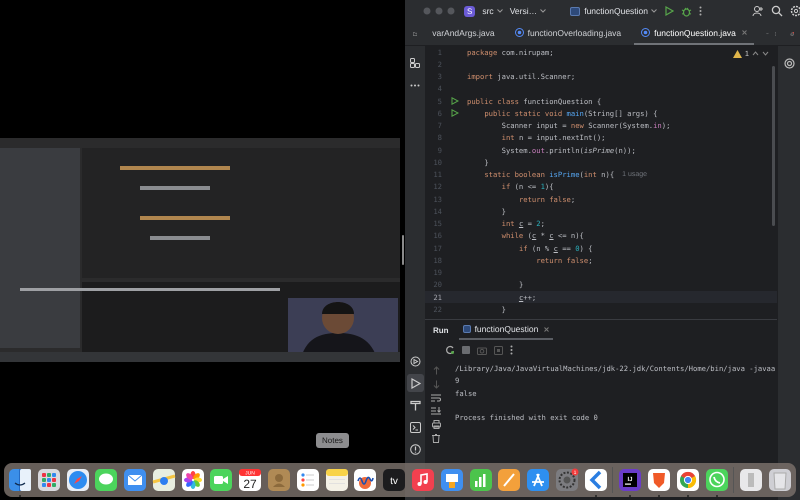  I want to click on speech-bubble-icon, so click(106, 480).